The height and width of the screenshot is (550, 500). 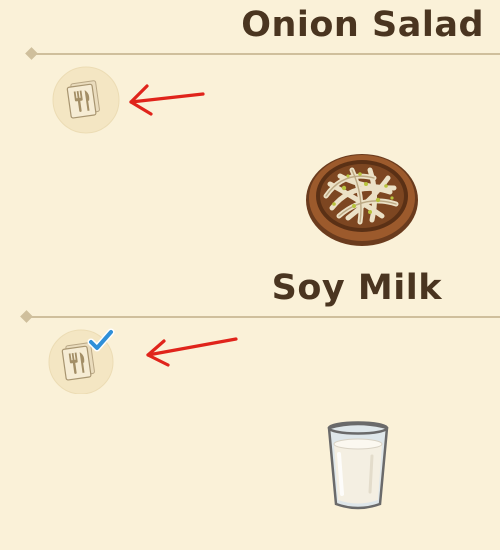 What do you see at coordinates (362, 200) in the screenshot?
I see `onion-salad-dish-icon` at bounding box center [362, 200].